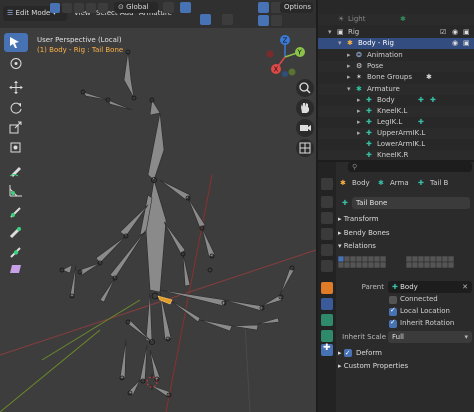 The image size is (474, 412). What do you see at coordinates (67, 8) in the screenshot?
I see `select-extend-icon` at bounding box center [67, 8].